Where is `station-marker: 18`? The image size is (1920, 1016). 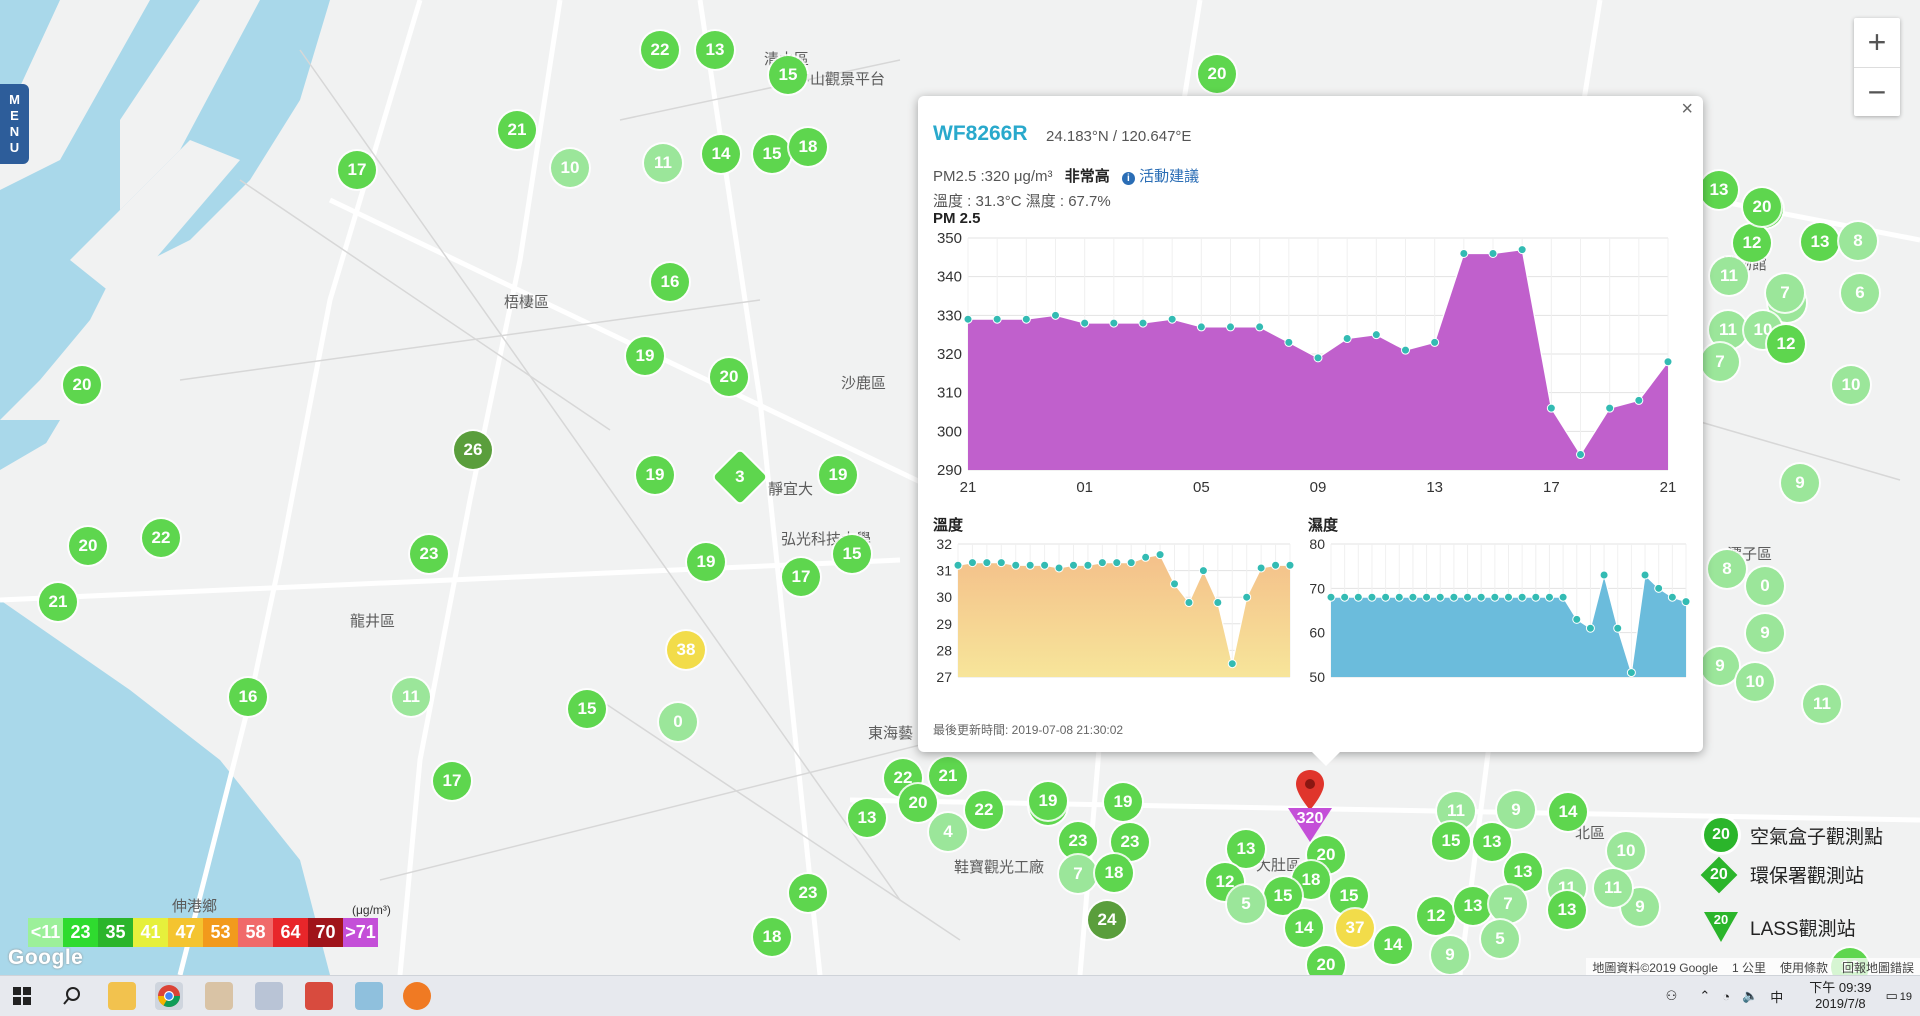
station-marker: 18 is located at coordinates (808, 147).